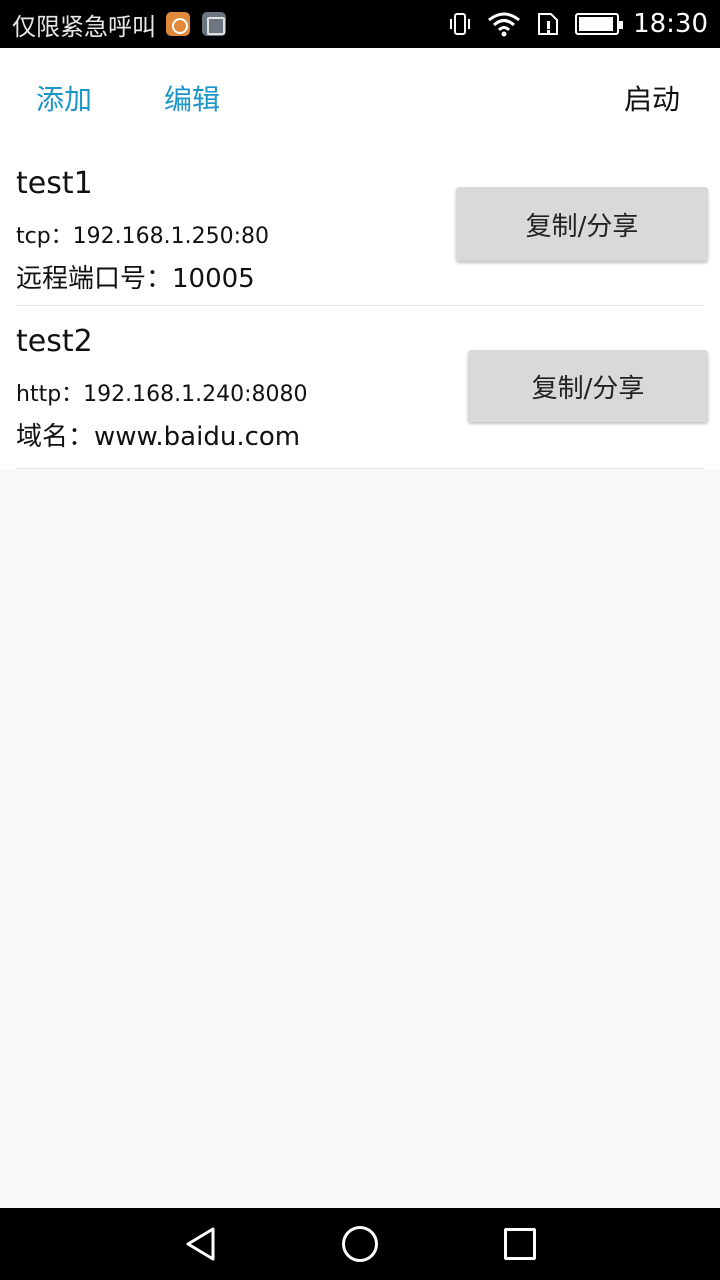 The height and width of the screenshot is (1280, 720). What do you see at coordinates (192, 98) in the screenshot?
I see `edit-button: 编辑` at bounding box center [192, 98].